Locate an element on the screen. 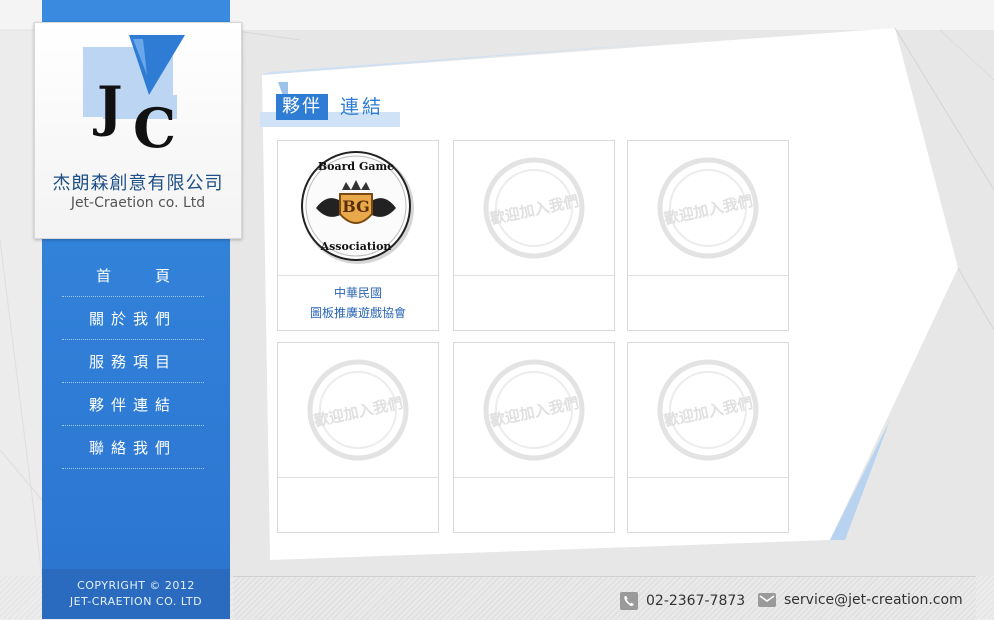 This screenshot has height=620, width=994. logo-bottom-text: Association is located at coordinates (356, 246).